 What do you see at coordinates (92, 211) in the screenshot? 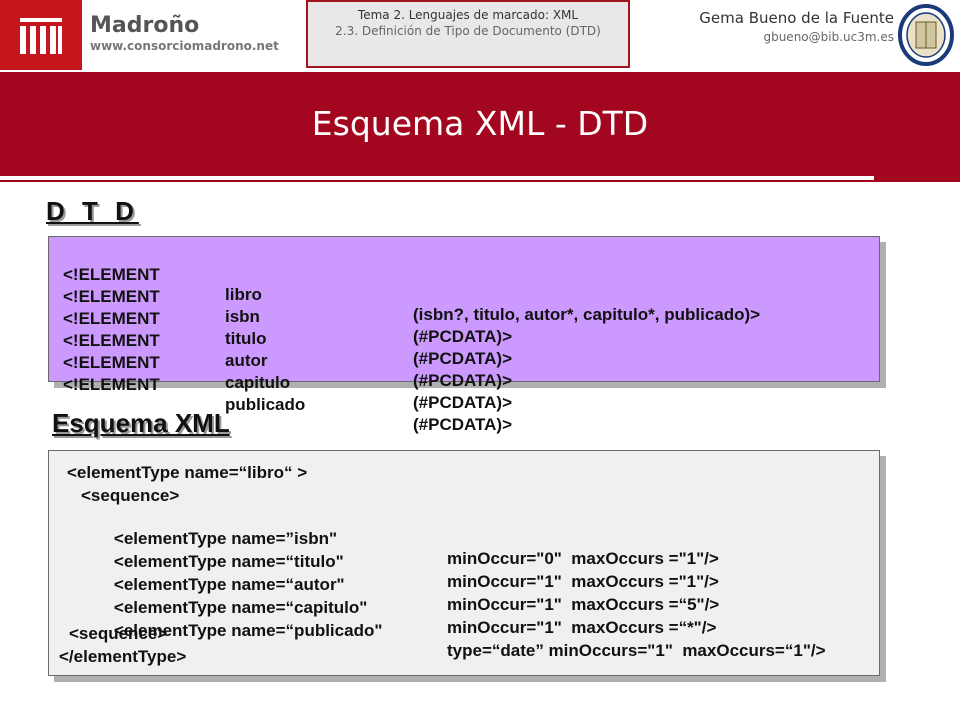
I see `dtd-heading: D T D` at bounding box center [92, 211].